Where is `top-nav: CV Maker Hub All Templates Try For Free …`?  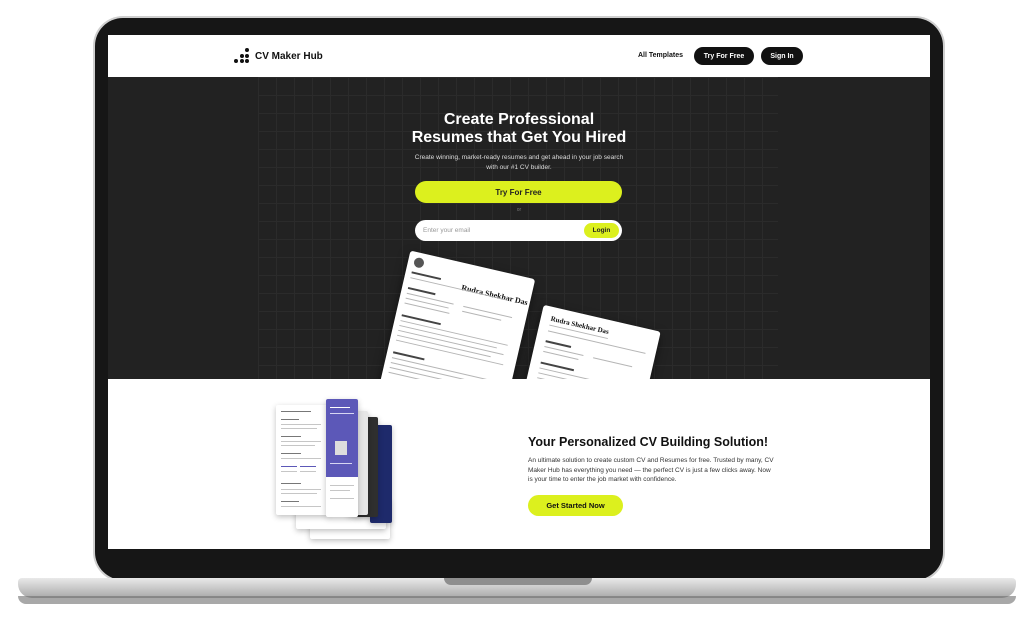
top-nav: CV Maker Hub All Templates Try For Free … is located at coordinates (519, 56).